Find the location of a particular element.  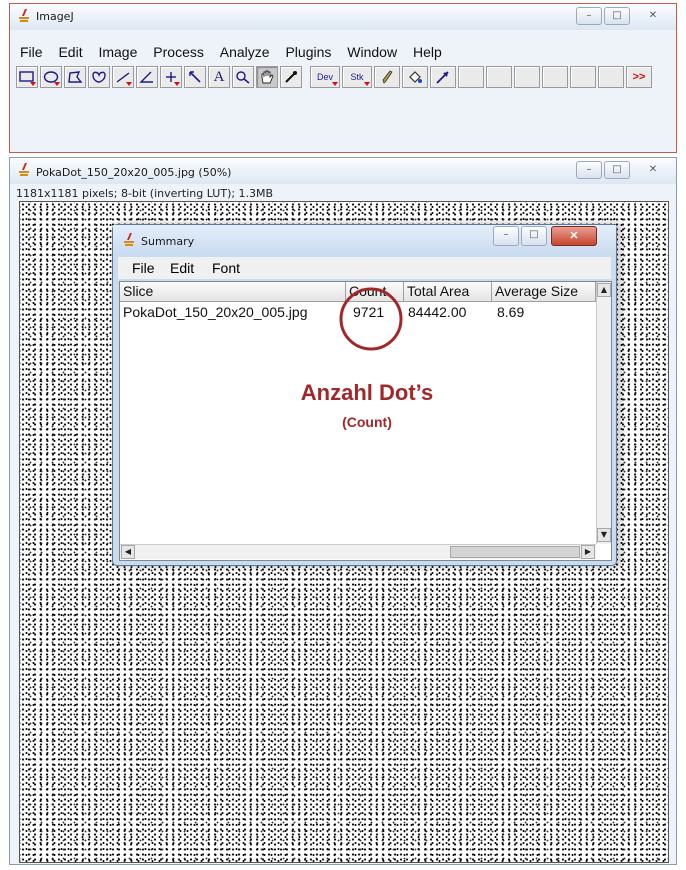

annotation-title: Anzahl Dot’s is located at coordinates (367, 392).